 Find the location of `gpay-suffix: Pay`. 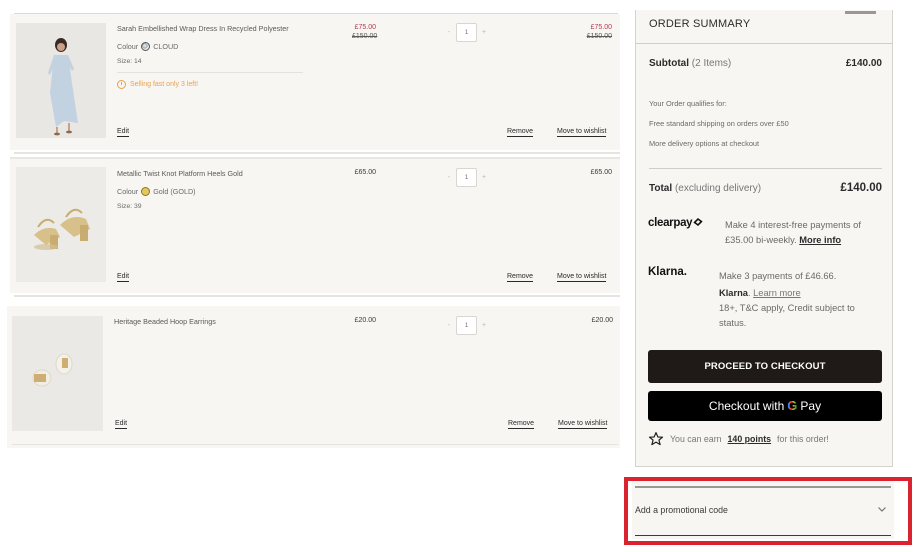

gpay-suffix: Pay is located at coordinates (811, 406).